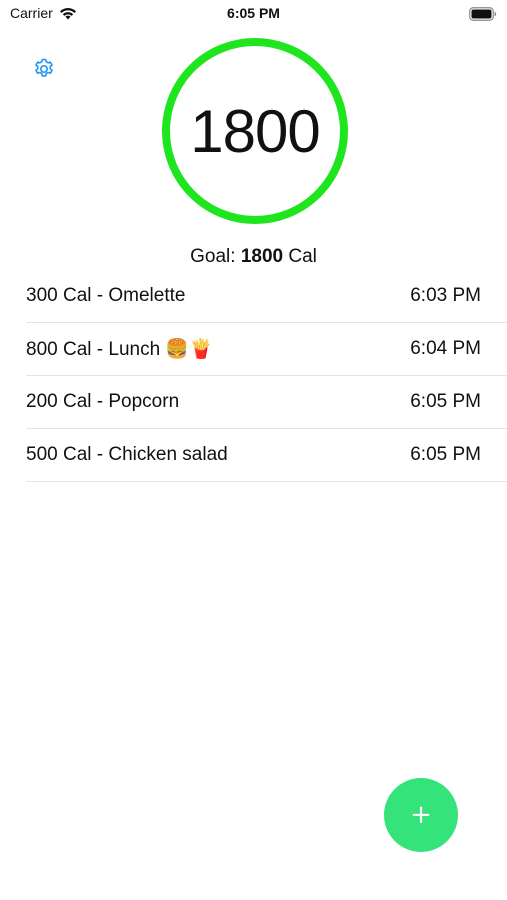 The height and width of the screenshot is (900, 507). I want to click on entry-text: 200 Cal - Popcorn, so click(103, 401).